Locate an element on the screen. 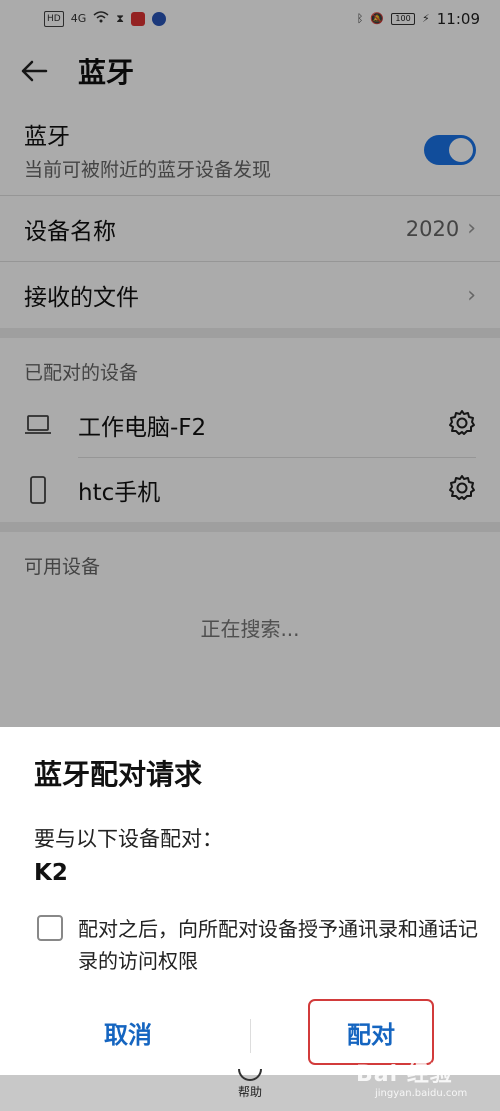 The width and height of the screenshot is (500, 1111). help-label: 帮助 is located at coordinates (250, 1091).